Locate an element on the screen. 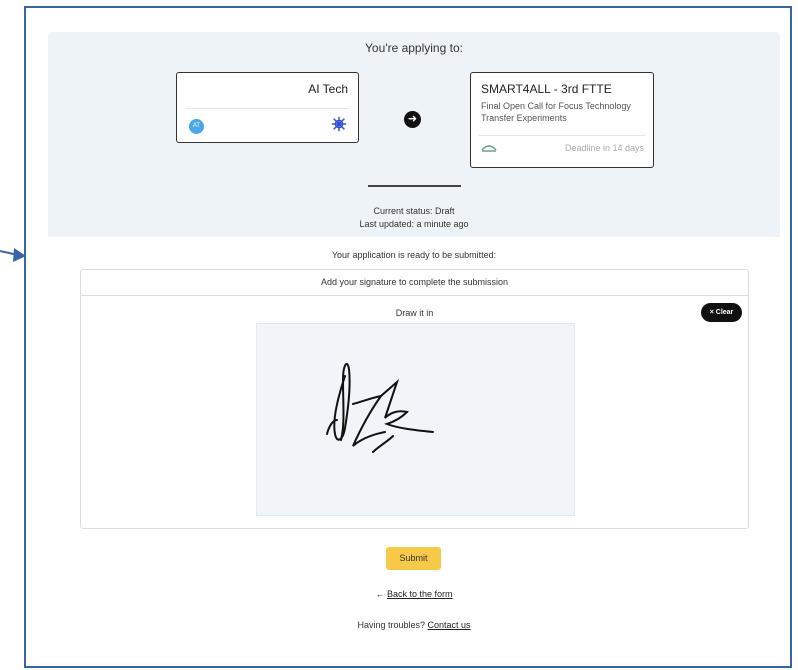 The width and height of the screenshot is (798, 670). signature-drawing is located at coordinates (380, 407).